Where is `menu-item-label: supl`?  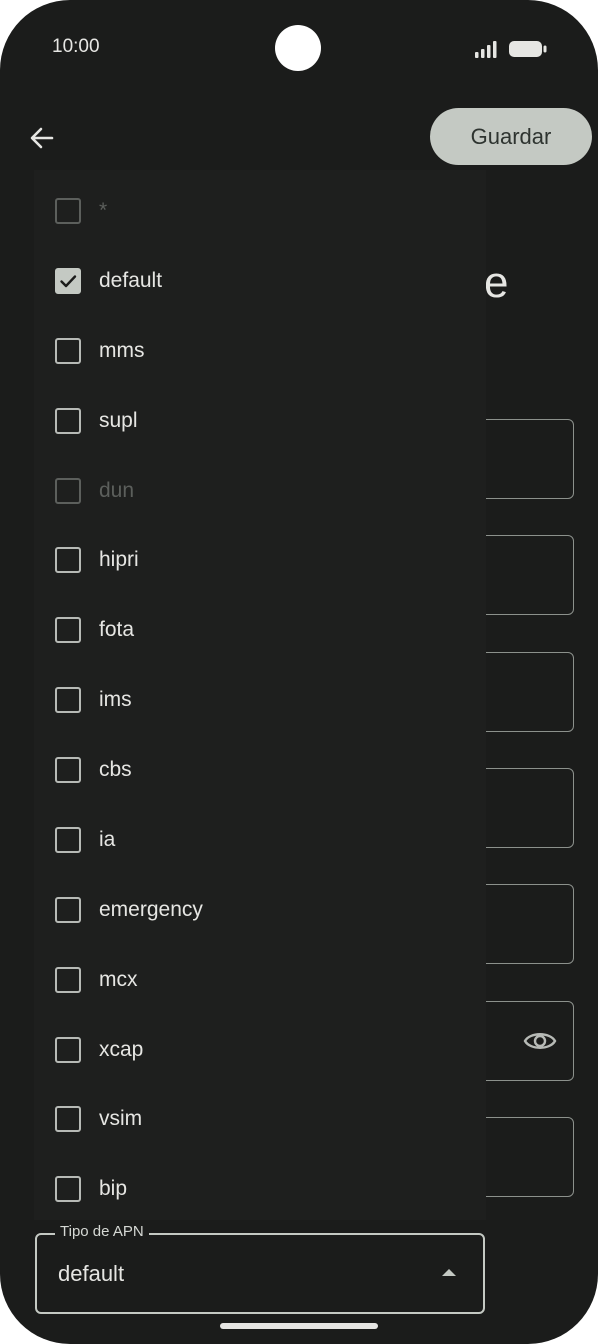 menu-item-label: supl is located at coordinates (118, 420).